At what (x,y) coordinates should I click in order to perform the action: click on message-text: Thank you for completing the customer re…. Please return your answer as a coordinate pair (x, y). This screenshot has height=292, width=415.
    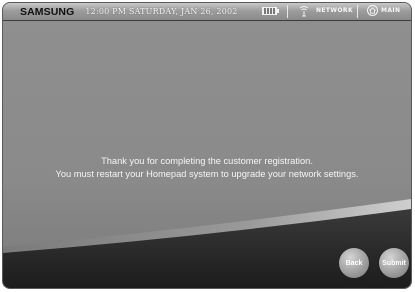
    Looking at the image, I should click on (207, 168).